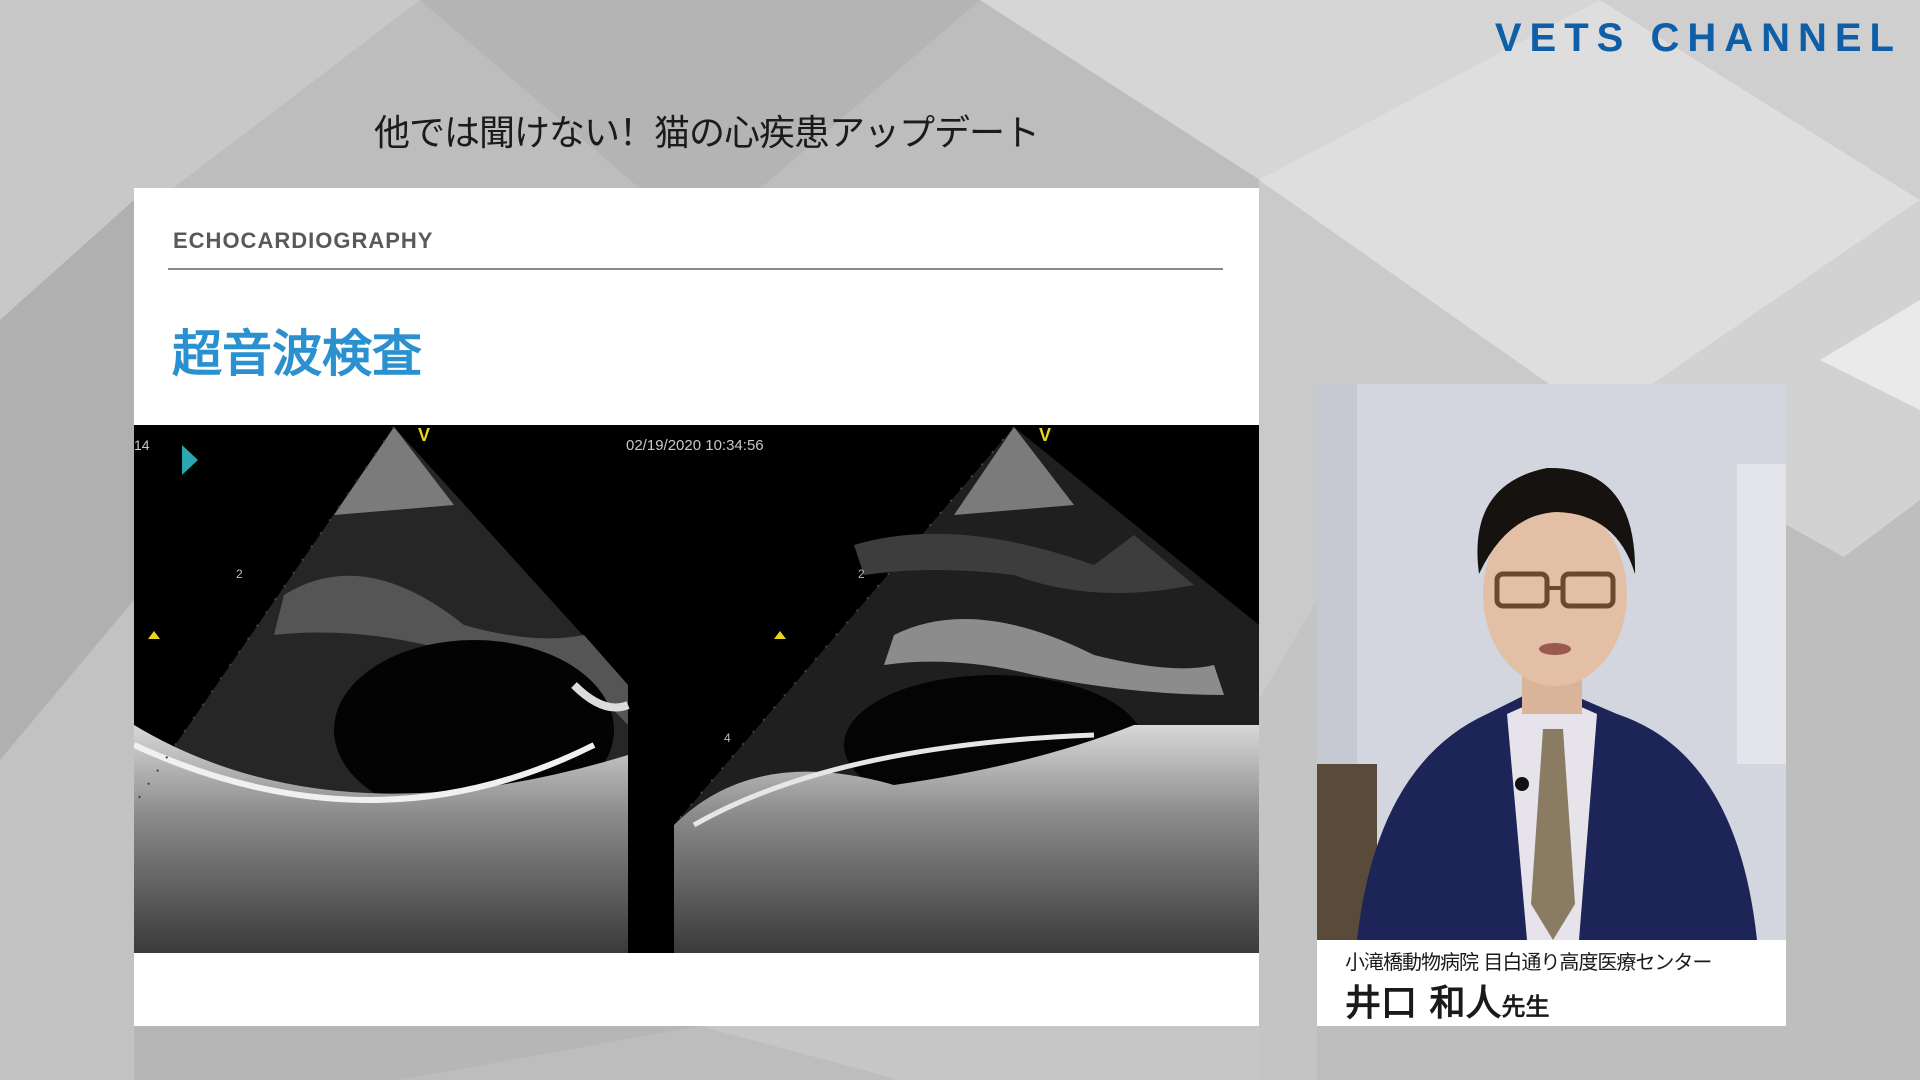  Describe the element at coordinates (727, 738) in the screenshot. I see `depth-label: 4` at that location.